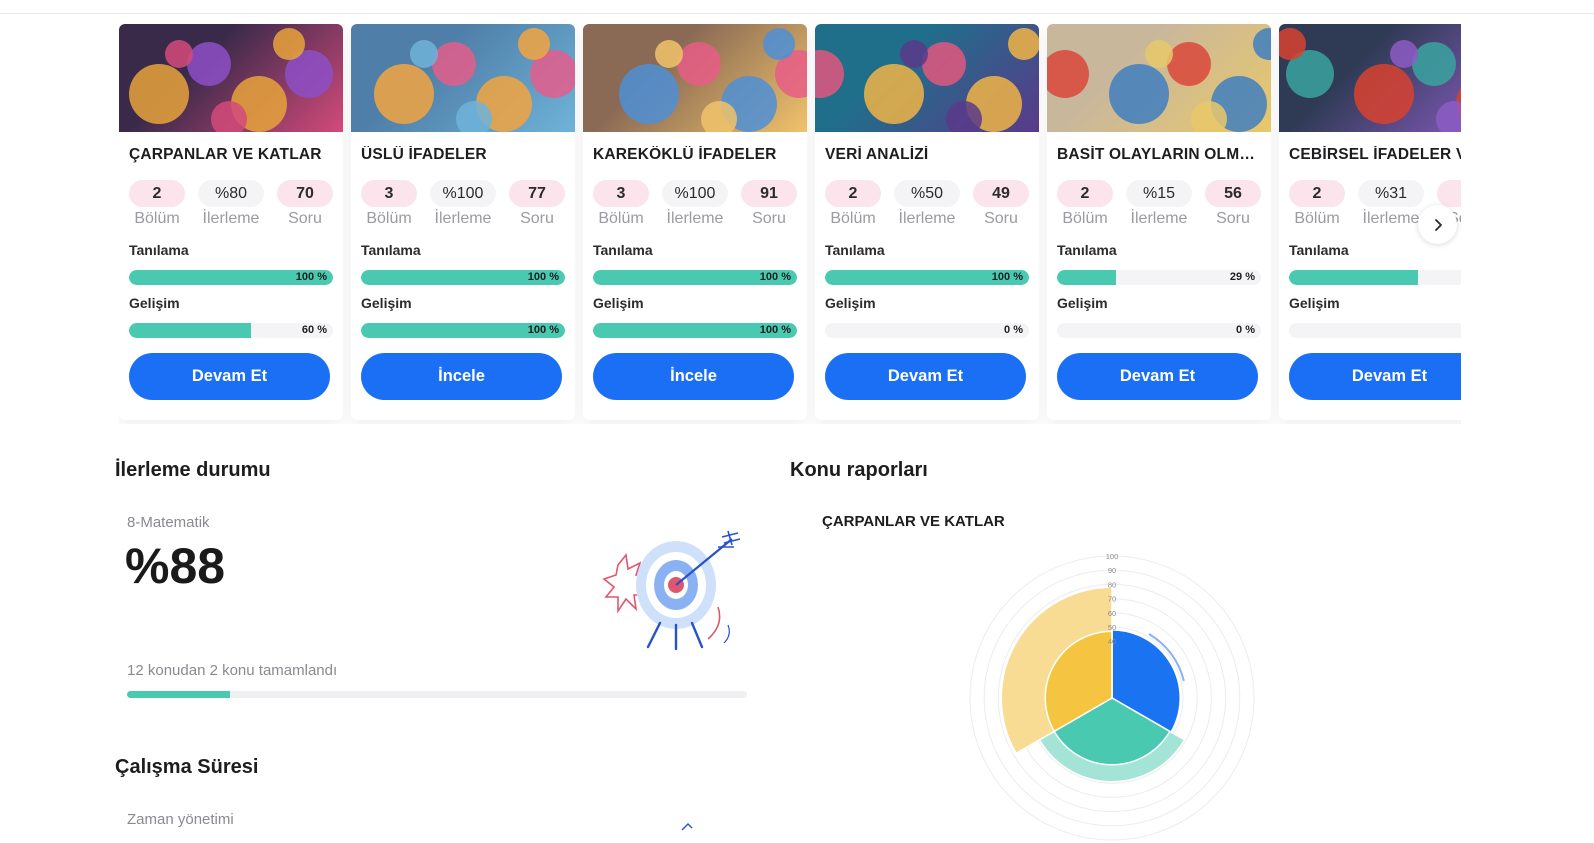 The height and width of the screenshot is (843, 1594). What do you see at coordinates (1437, 224) in the screenshot?
I see `carousel-next-button` at bounding box center [1437, 224].